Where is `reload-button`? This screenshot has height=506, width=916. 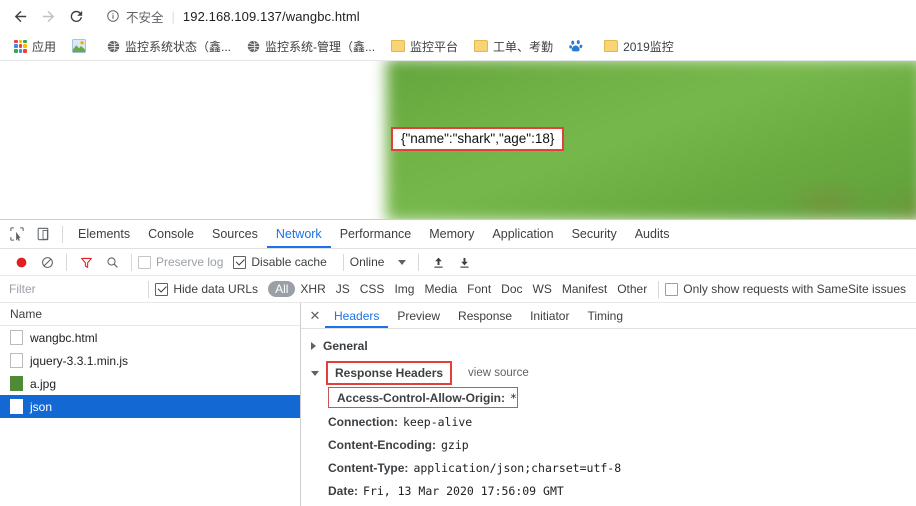 reload-button is located at coordinates (76, 16).